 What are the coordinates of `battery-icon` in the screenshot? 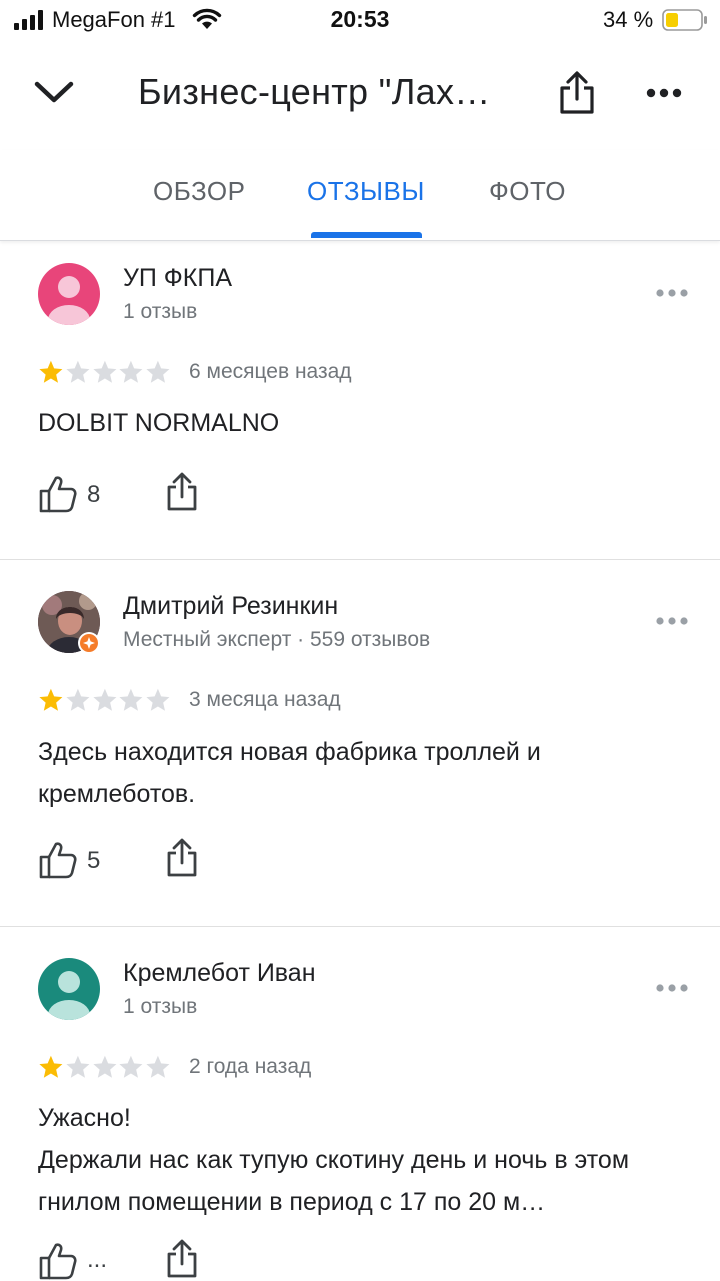 It's located at (684, 20).